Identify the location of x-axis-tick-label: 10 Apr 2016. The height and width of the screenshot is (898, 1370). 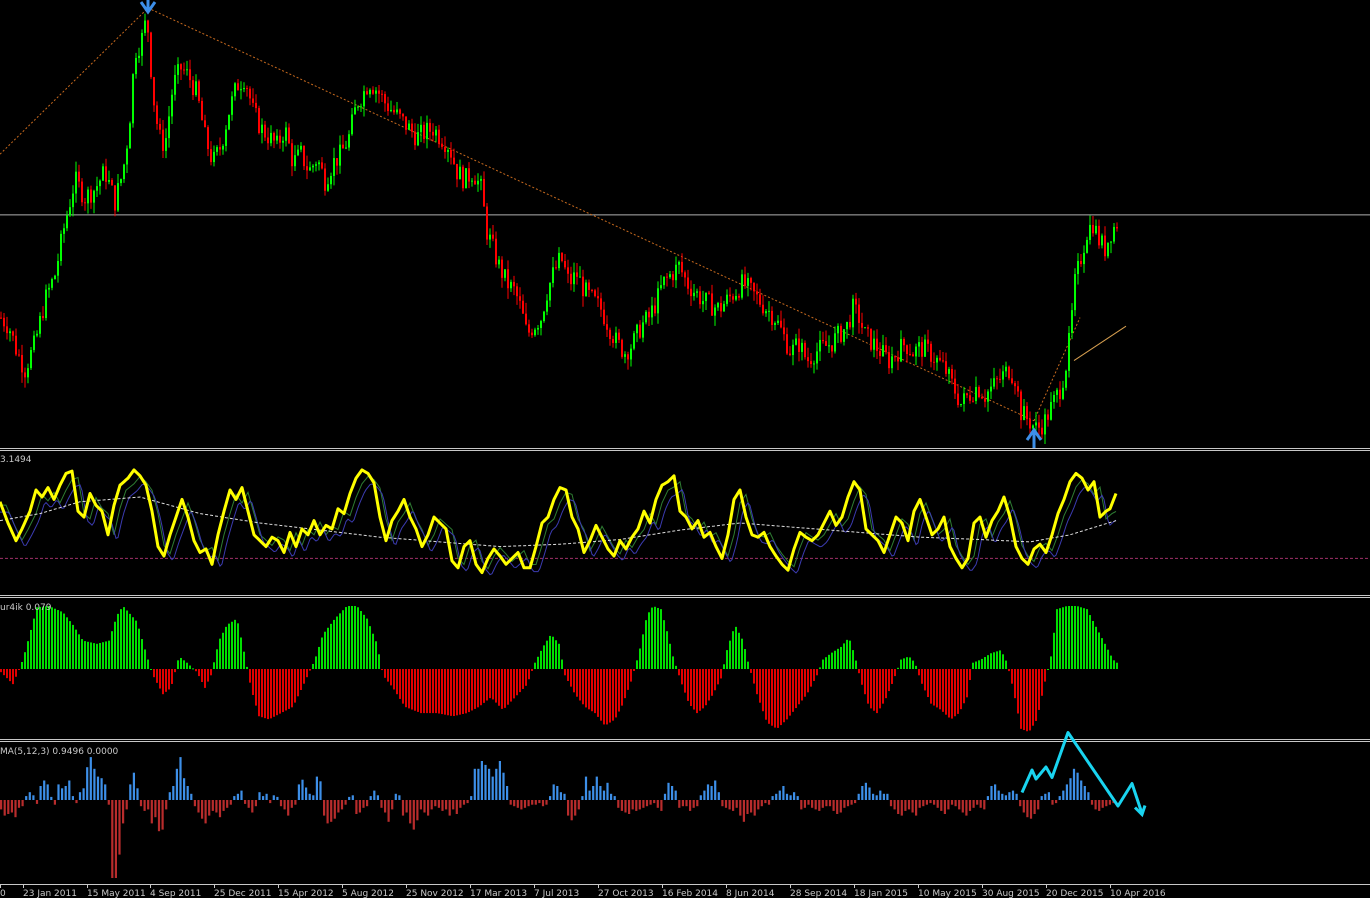
(1138, 893).